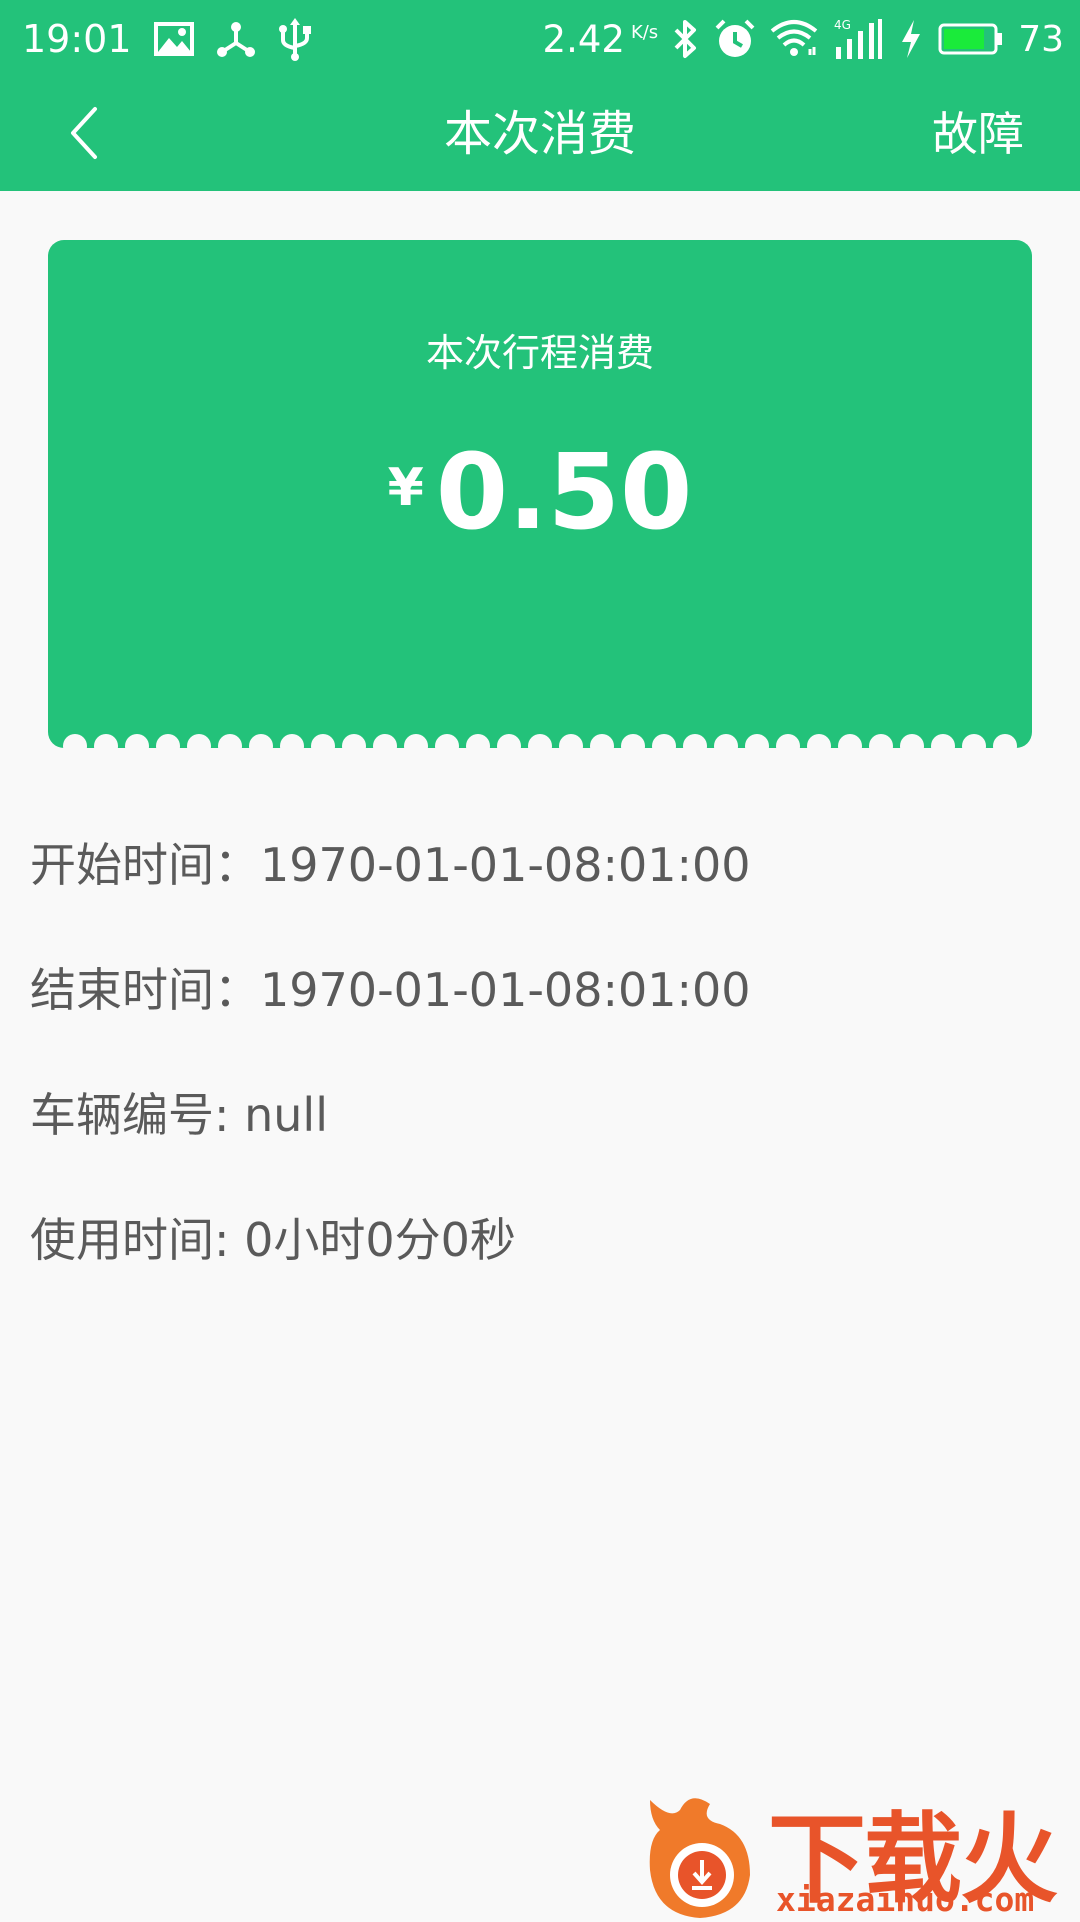 Image resolution: width=1080 pixels, height=1922 pixels. I want to click on vehicle-number-row: 车辆编号: null, so click(530, 1132).